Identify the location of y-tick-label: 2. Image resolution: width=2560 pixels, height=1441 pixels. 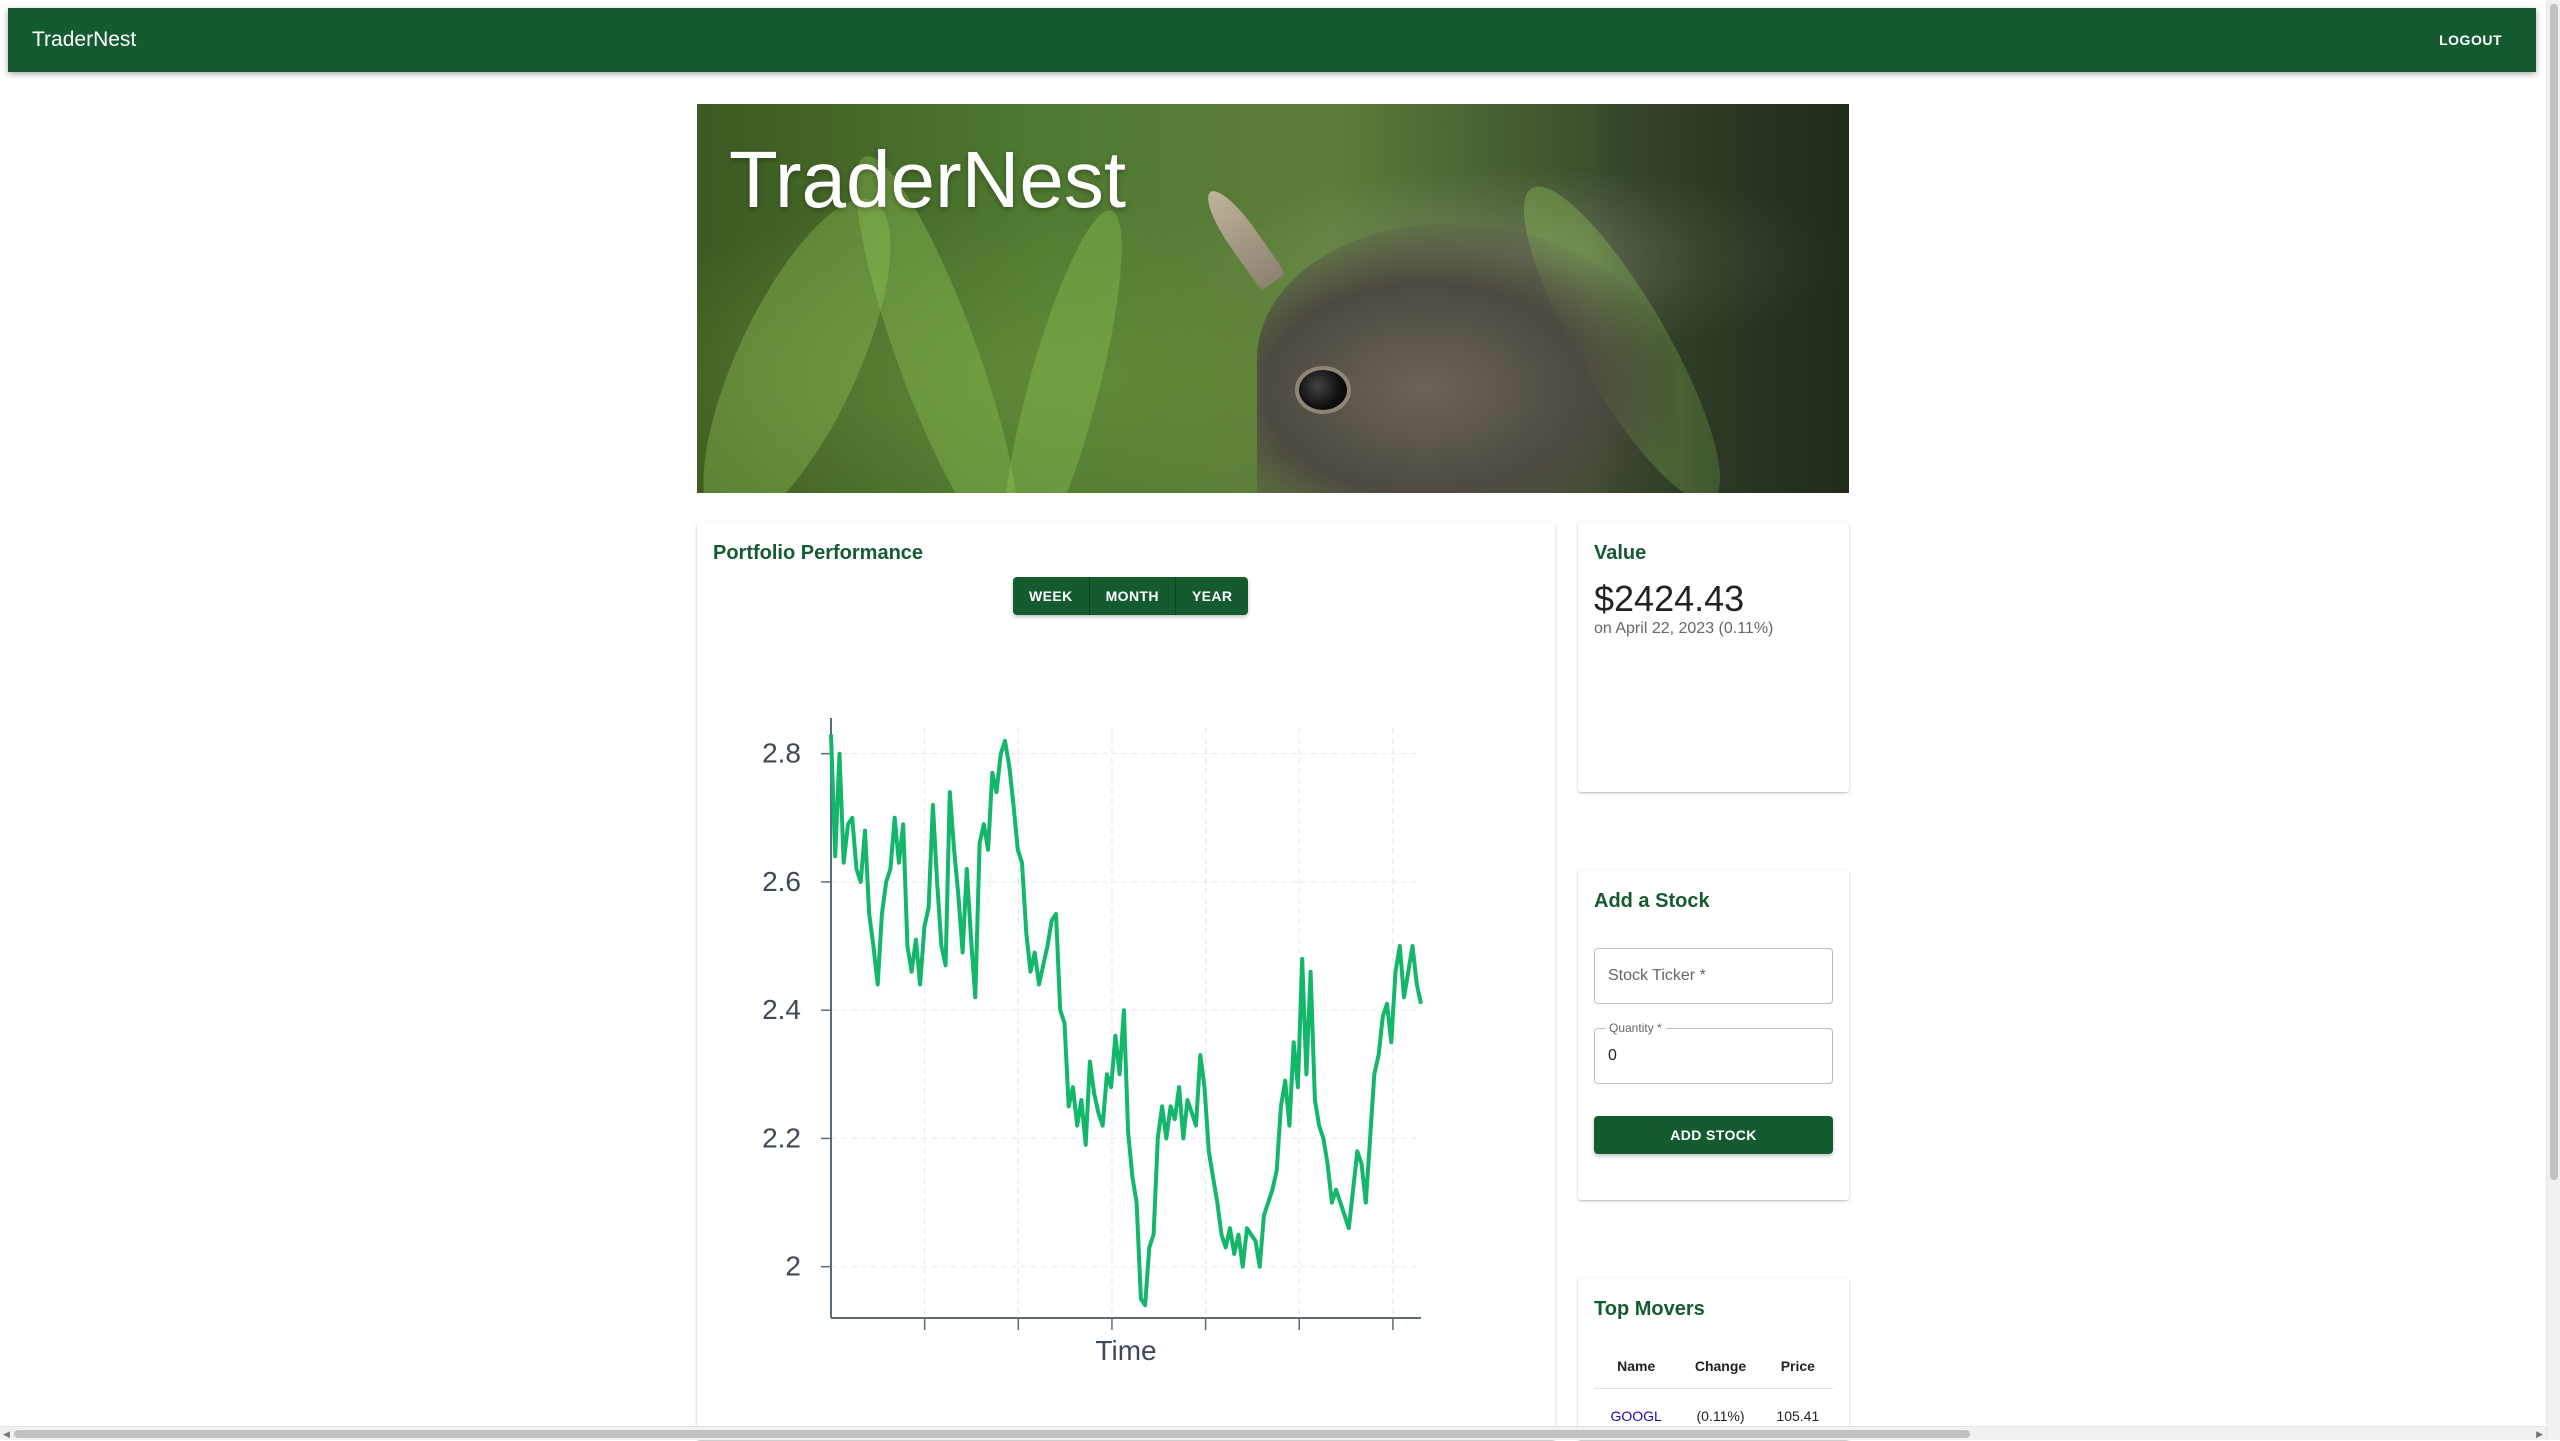
(793, 1266).